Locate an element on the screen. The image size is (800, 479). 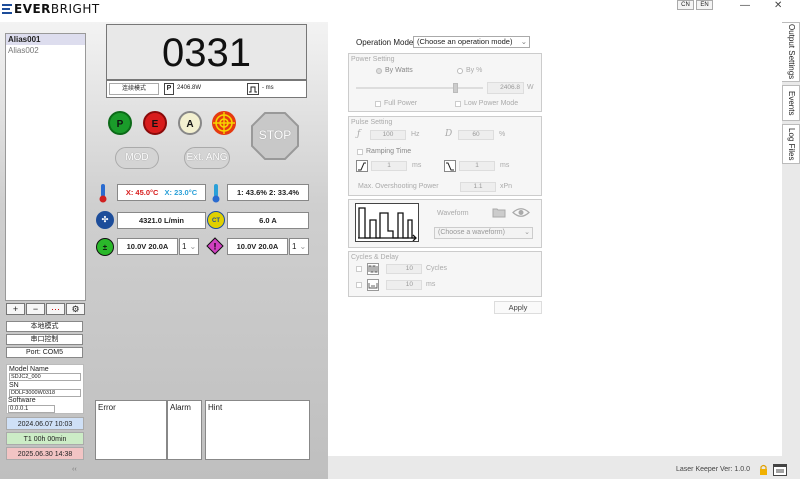
max-overshoot-label: Max. Overshooting Power is located at coordinates (398, 186).